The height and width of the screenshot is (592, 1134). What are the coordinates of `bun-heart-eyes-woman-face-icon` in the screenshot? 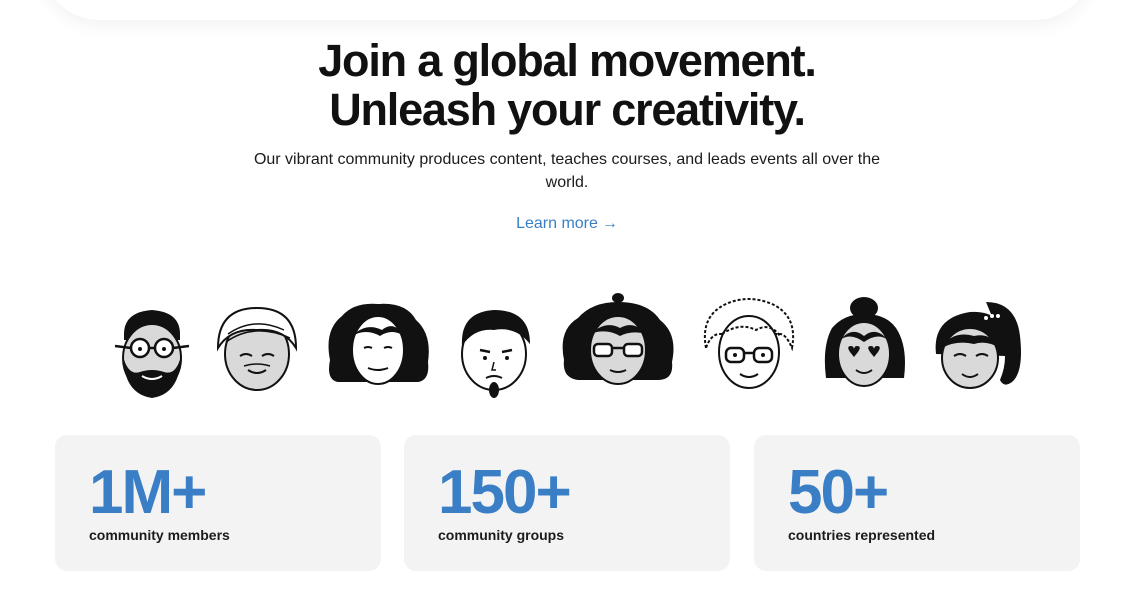 It's located at (864, 342).